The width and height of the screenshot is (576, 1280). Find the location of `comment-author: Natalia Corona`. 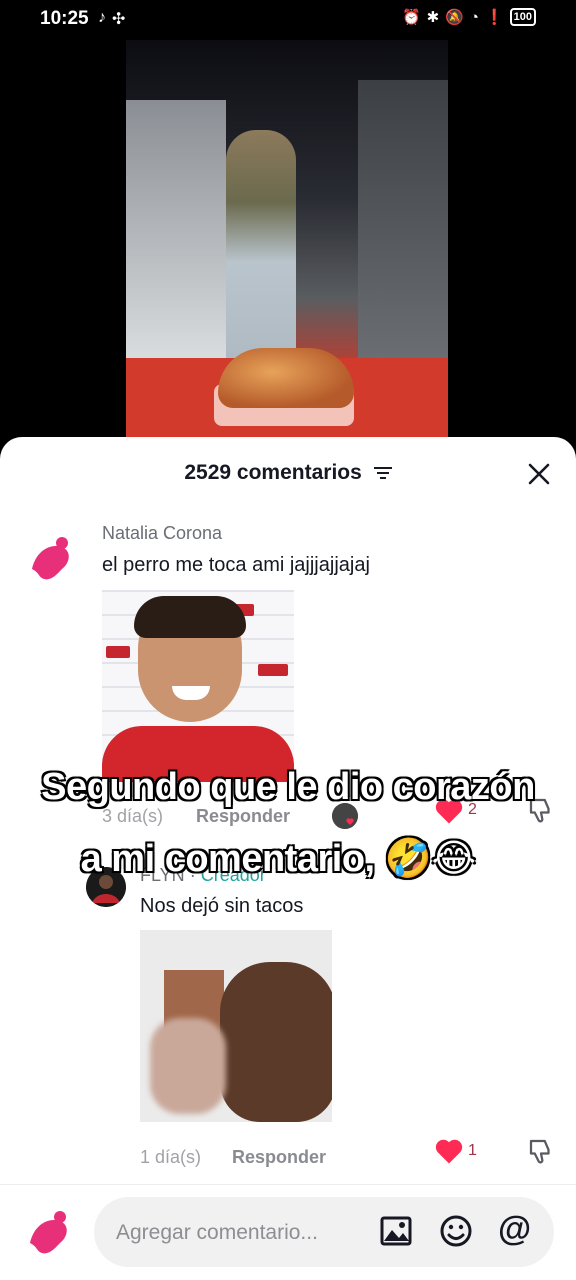

comment-author: Natalia Corona is located at coordinates (162, 533).